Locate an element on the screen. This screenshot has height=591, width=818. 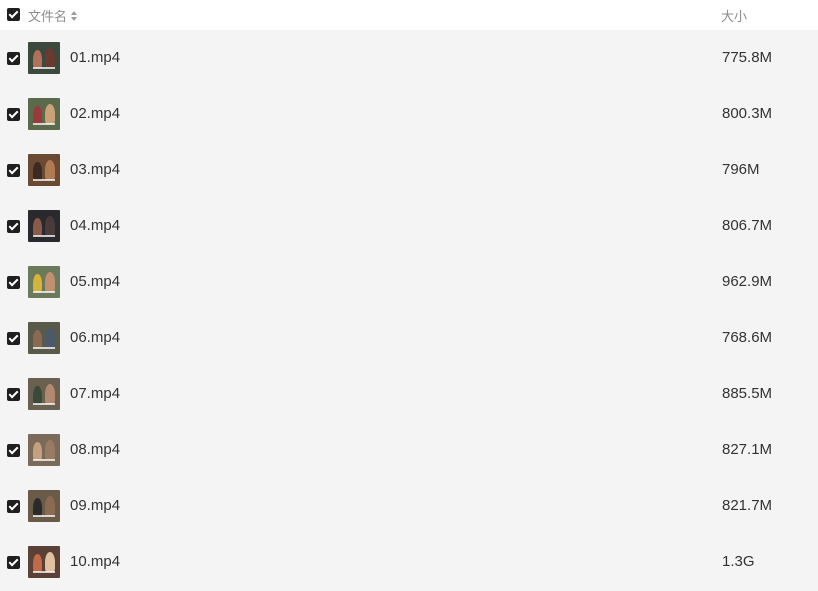
file-row: 07.mp4 885.5M is located at coordinates (409, 394).